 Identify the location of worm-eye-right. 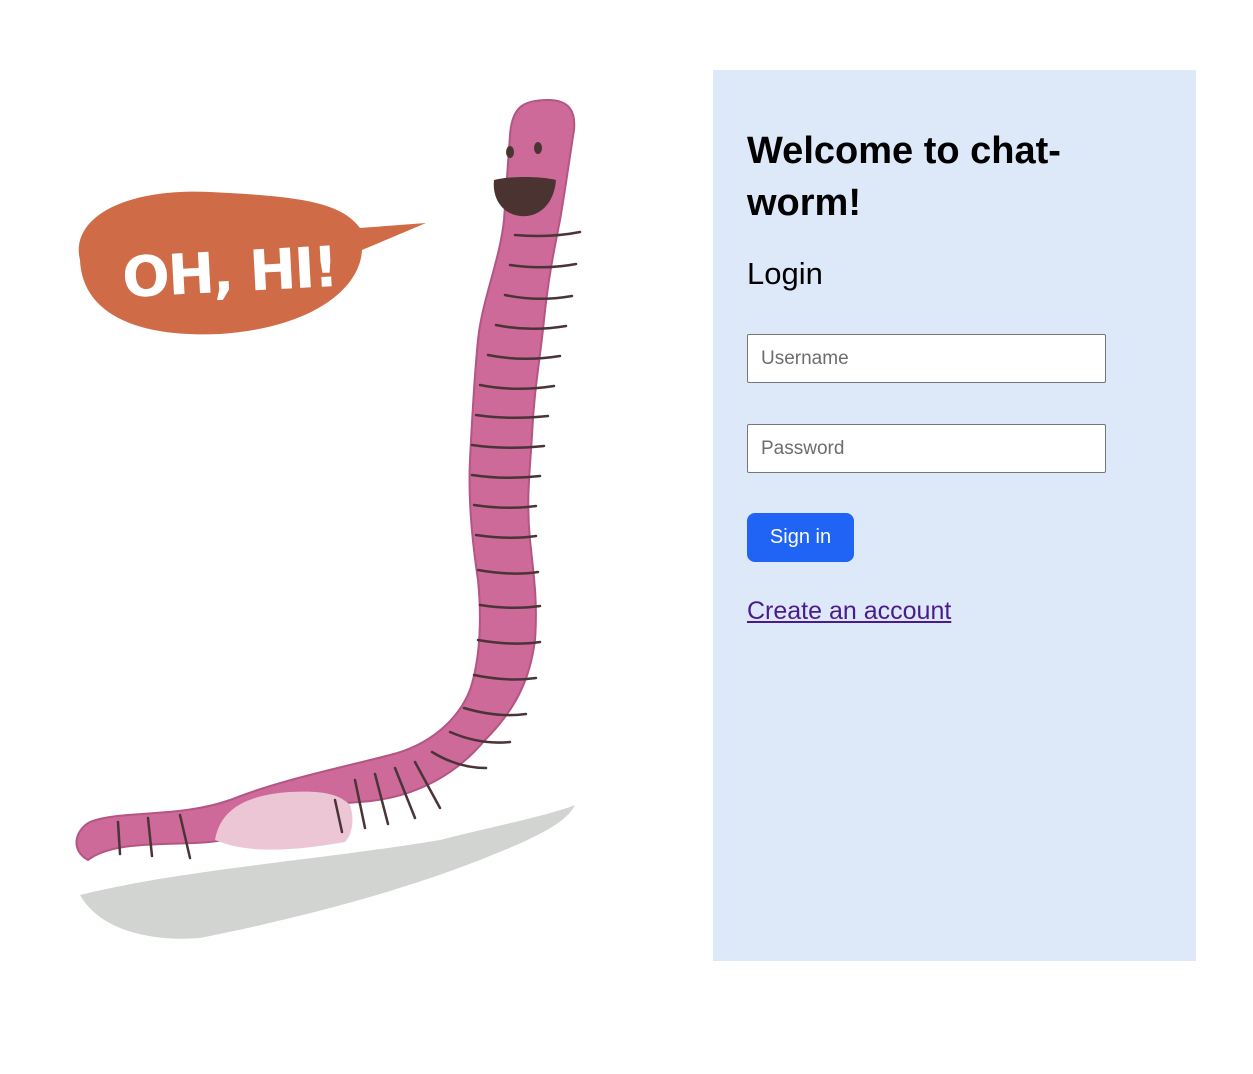
(538, 148).